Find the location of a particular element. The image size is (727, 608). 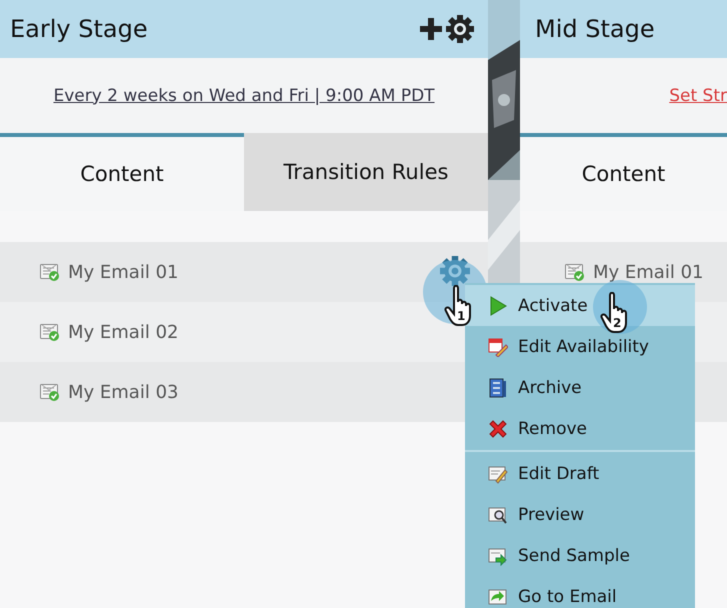

email-name: My Email 02 is located at coordinates (123, 332).